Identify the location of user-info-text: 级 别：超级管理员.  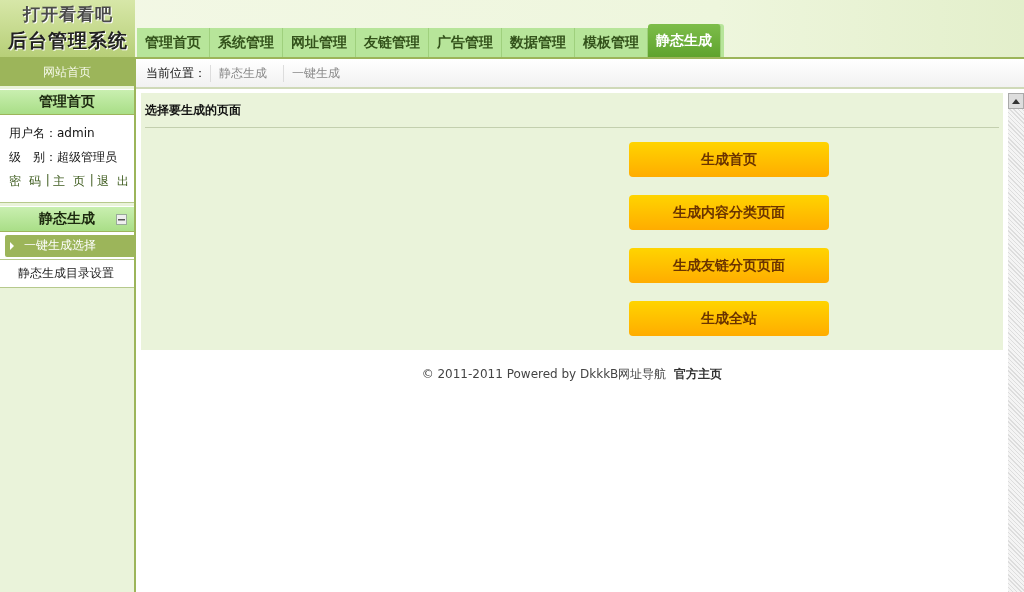
(63, 157).